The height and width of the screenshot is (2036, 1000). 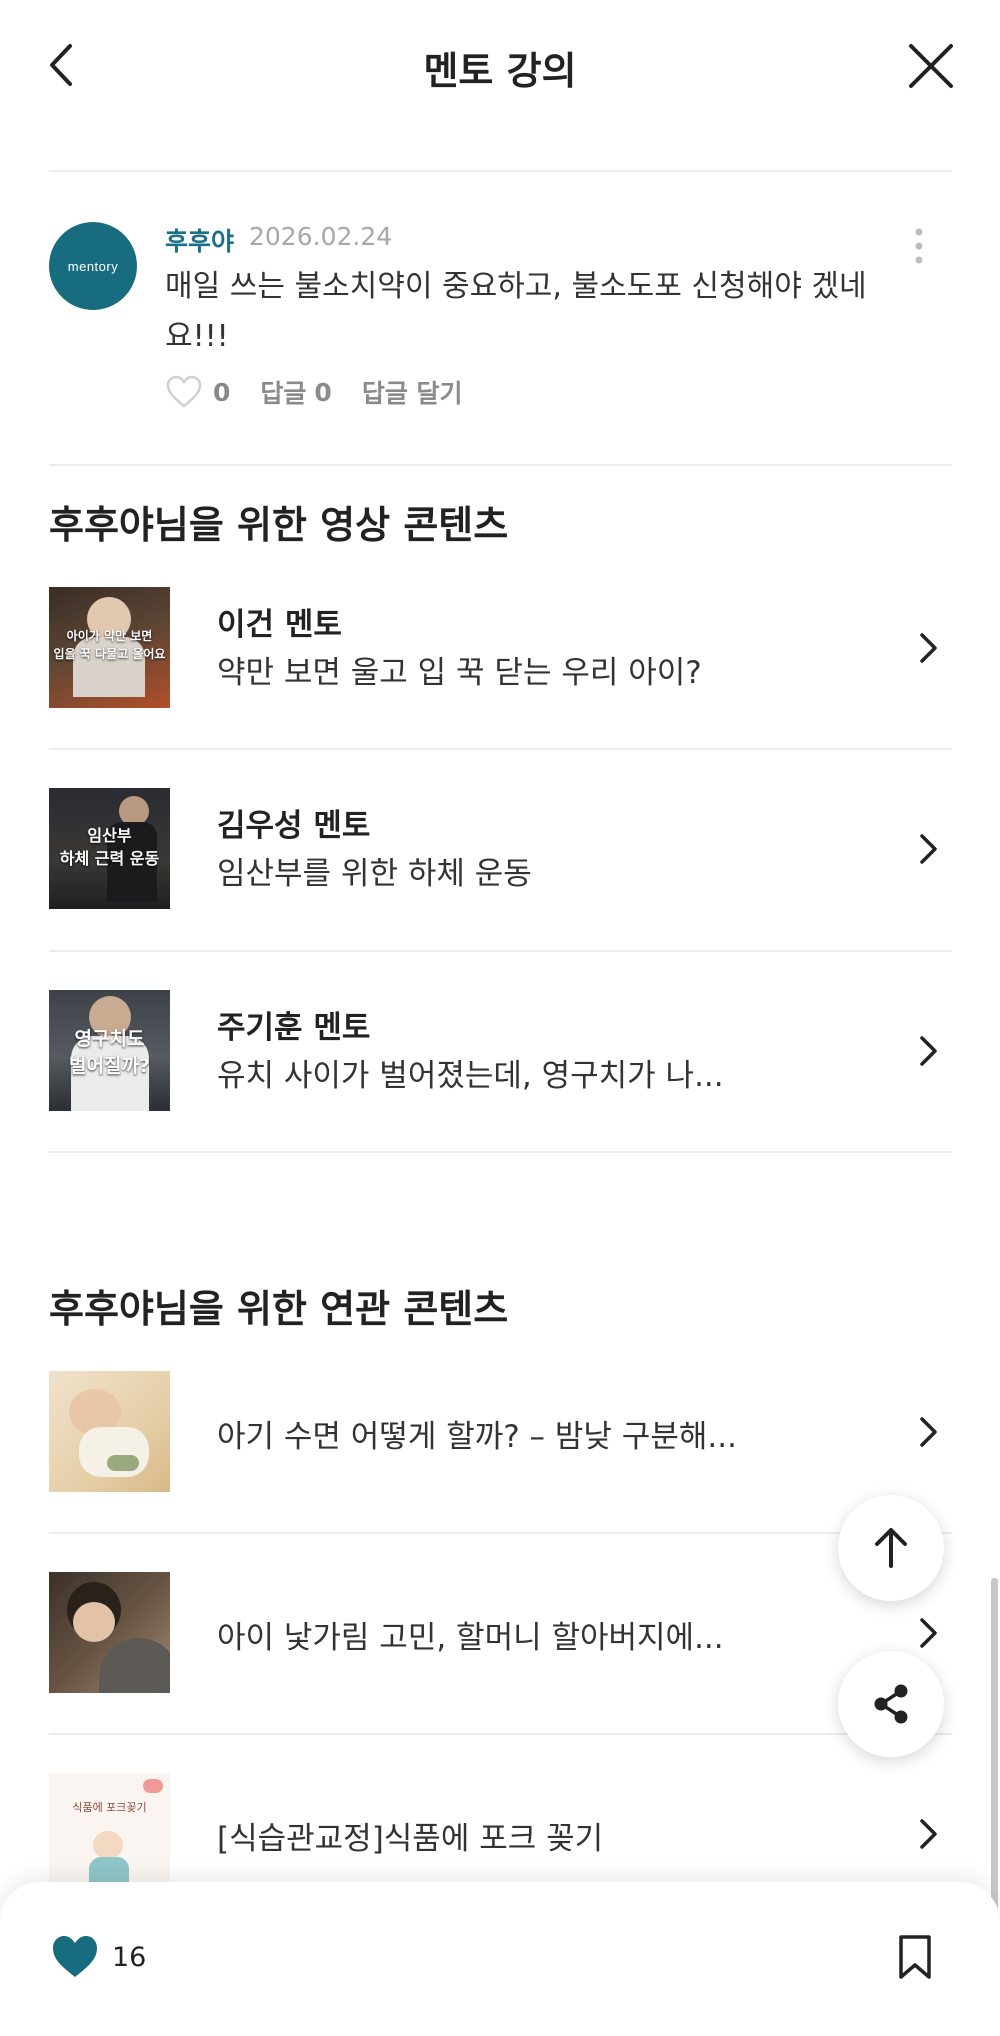 I want to click on video-thumbnail: 영구치도 벌어질까?, so click(x=109, y=1050).